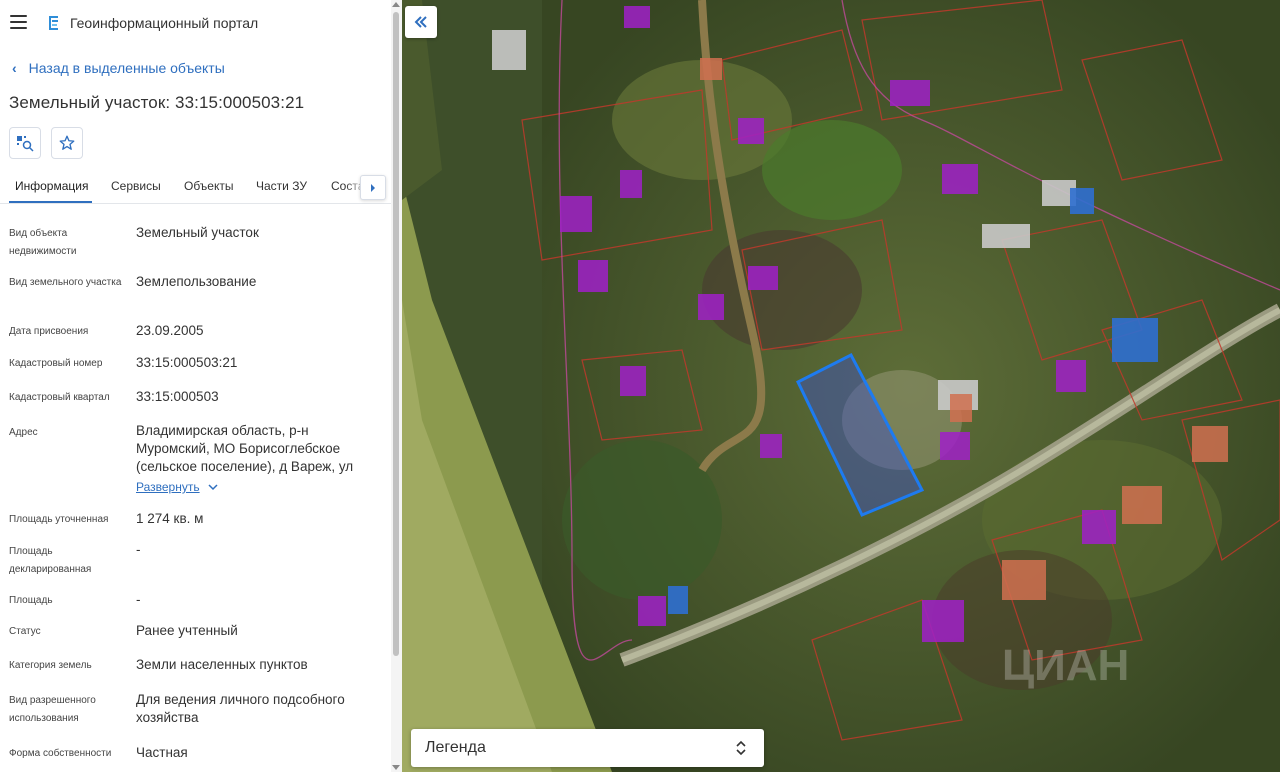 The height and width of the screenshot is (772, 1280). I want to click on legend-dropdown: Легенда, so click(587, 748).